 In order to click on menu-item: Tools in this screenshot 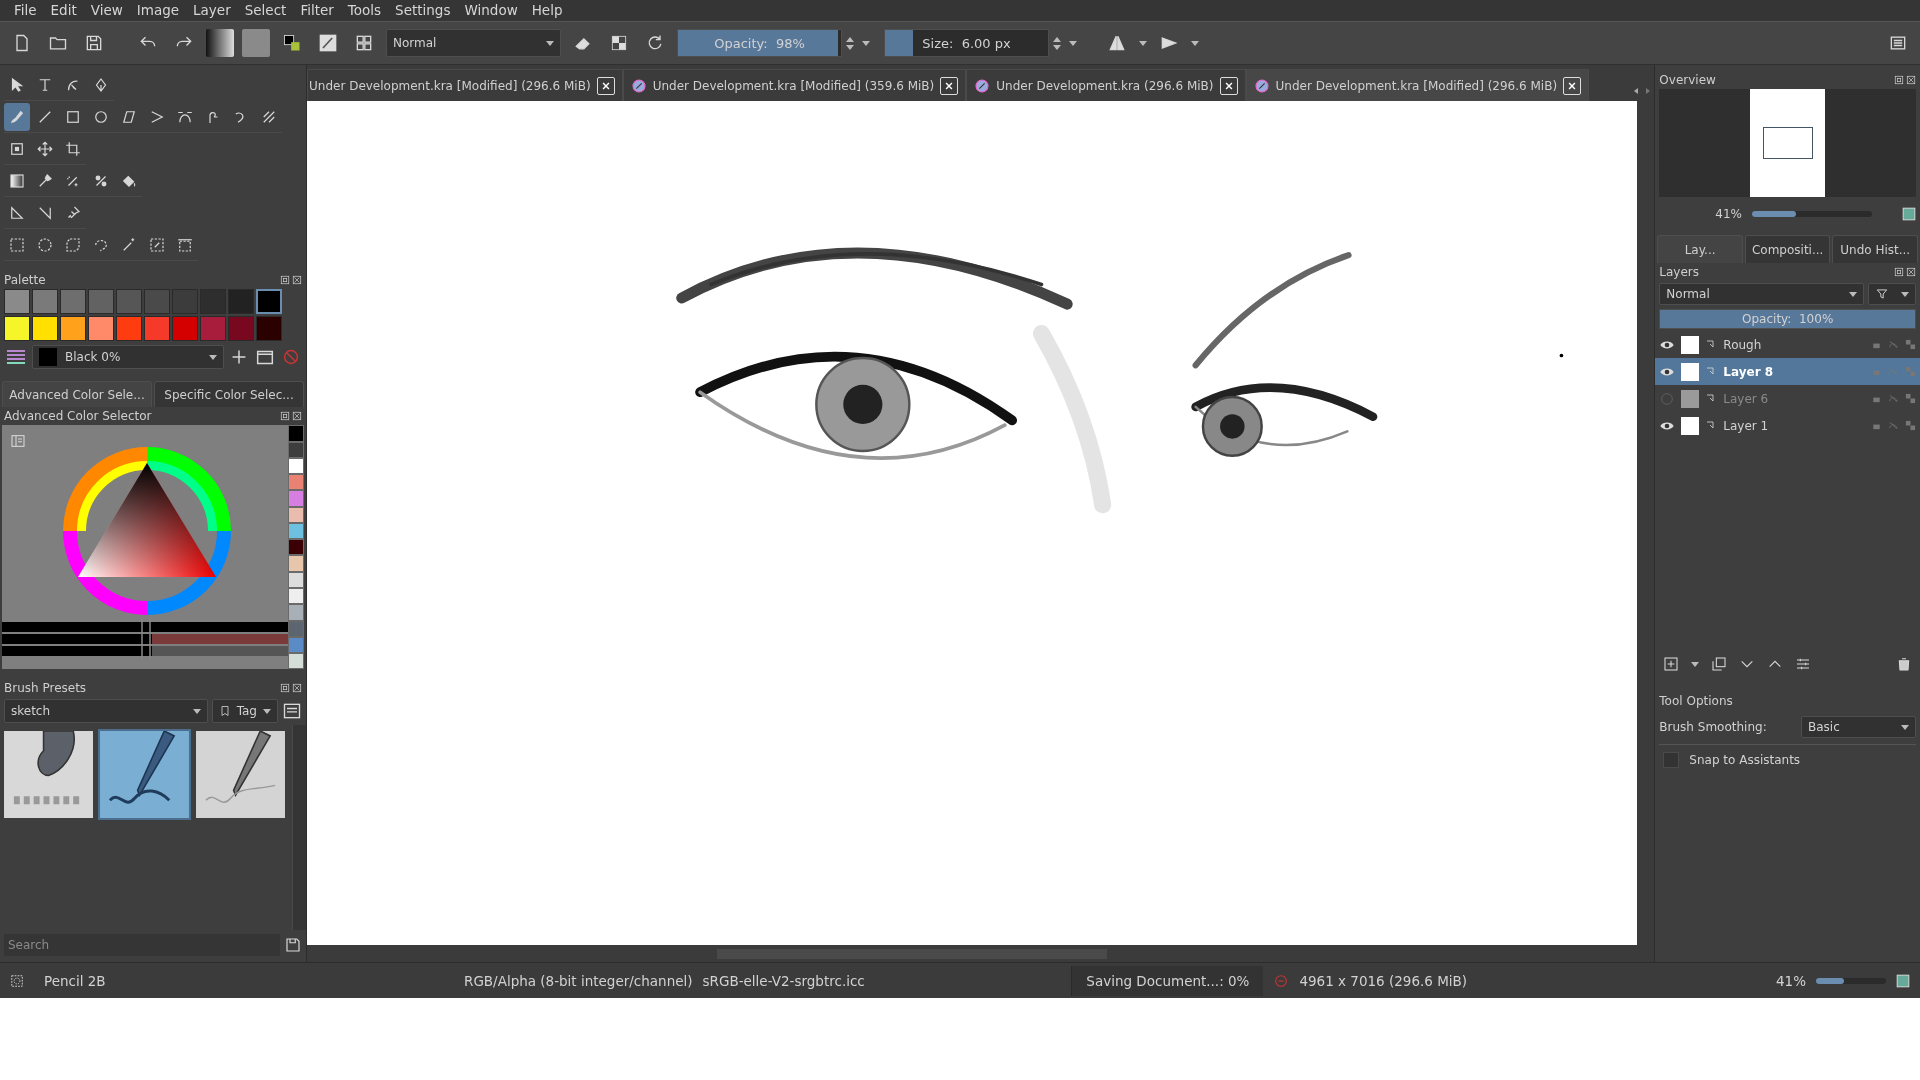, I will do `click(364, 10)`.